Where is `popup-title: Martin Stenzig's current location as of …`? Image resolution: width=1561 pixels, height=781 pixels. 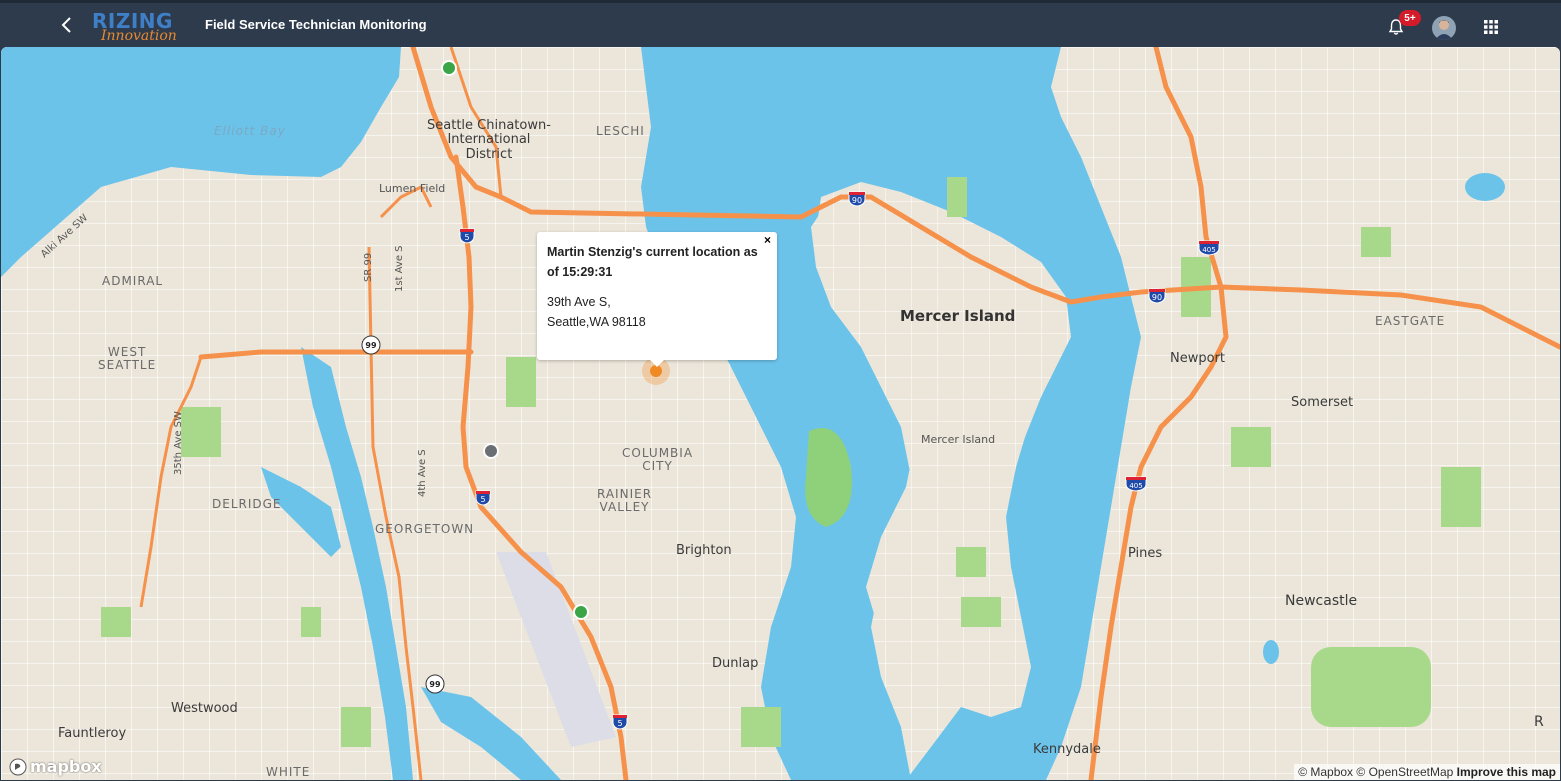 popup-title: Martin Stenzig's current location as of … is located at coordinates (652, 262).